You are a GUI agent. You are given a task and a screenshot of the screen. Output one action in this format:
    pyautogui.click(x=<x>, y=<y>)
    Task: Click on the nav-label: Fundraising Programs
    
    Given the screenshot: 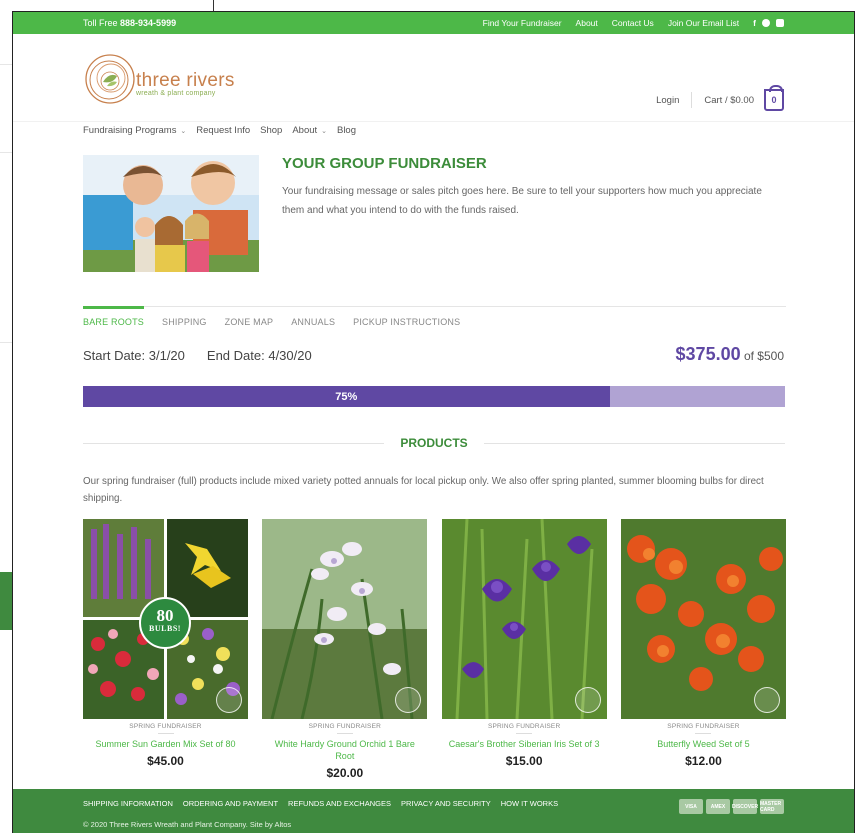 What is the action you would take?
    pyautogui.click(x=130, y=130)
    